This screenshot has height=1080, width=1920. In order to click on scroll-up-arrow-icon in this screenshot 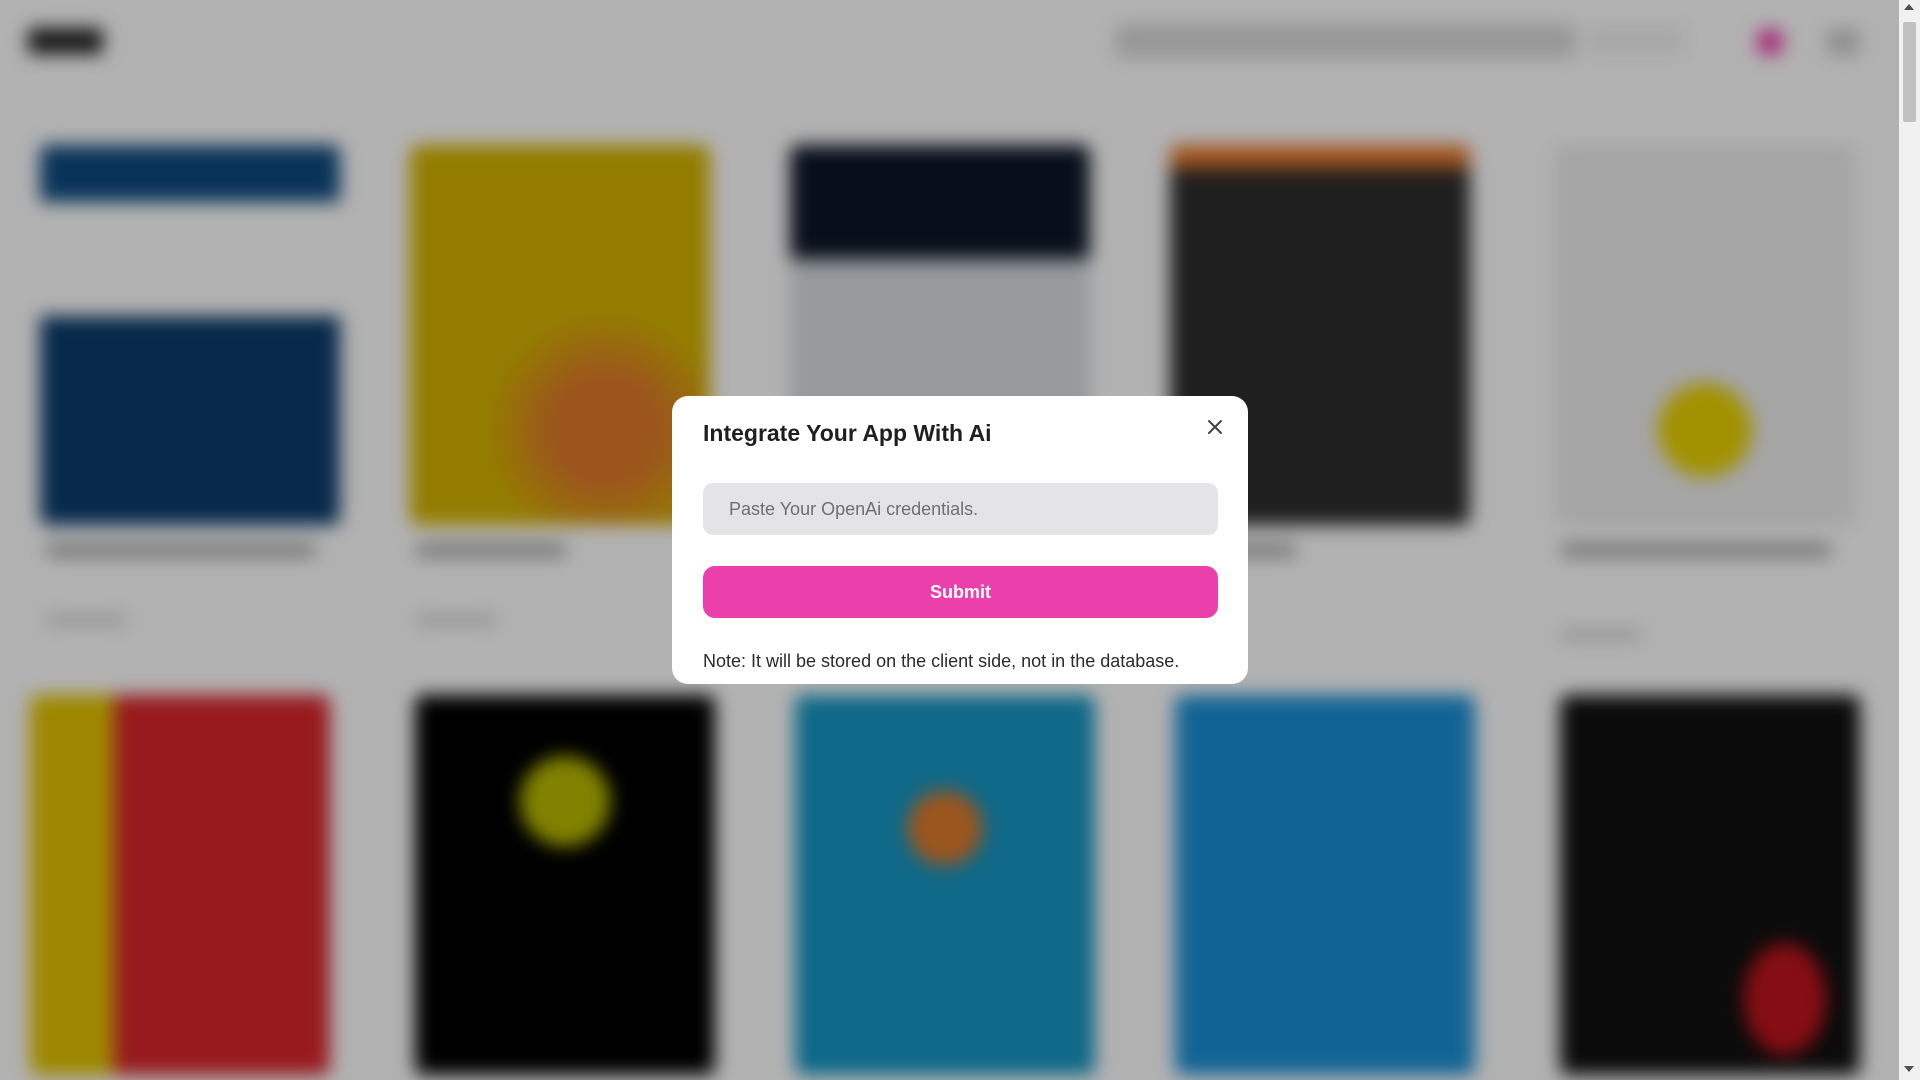, I will do `click(1909, 7)`.